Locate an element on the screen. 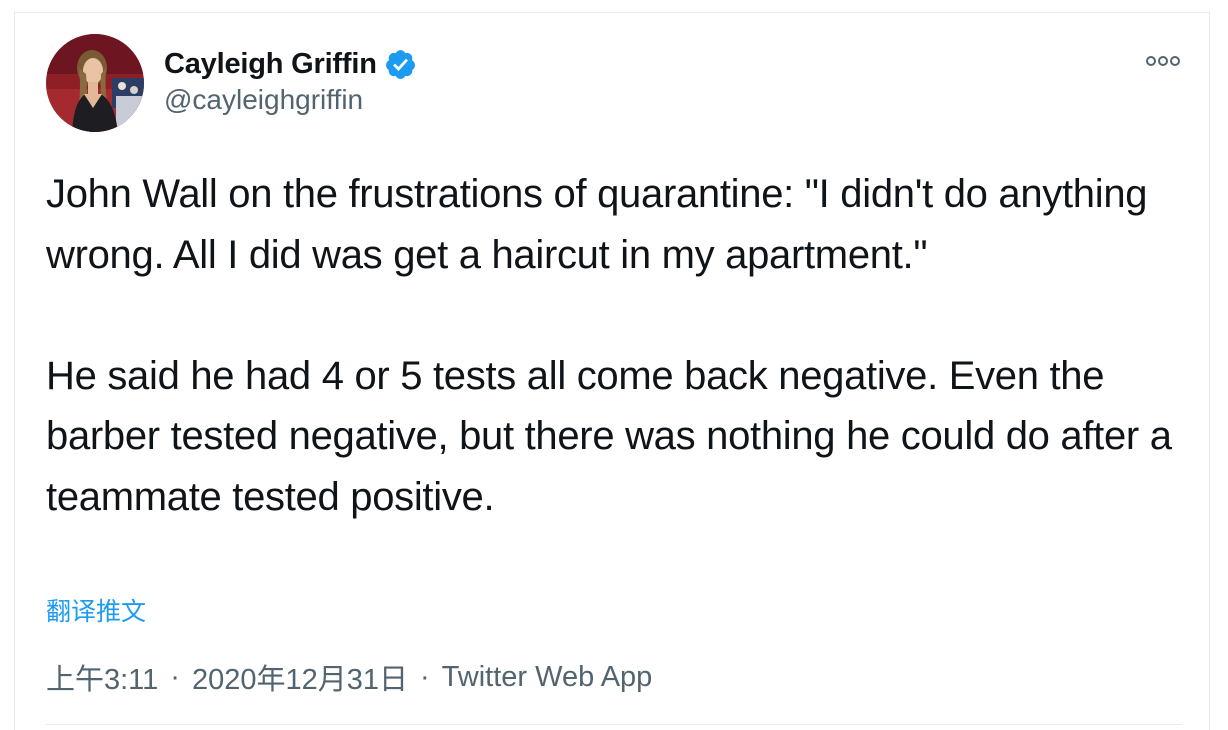  avatar is located at coordinates (95, 83).